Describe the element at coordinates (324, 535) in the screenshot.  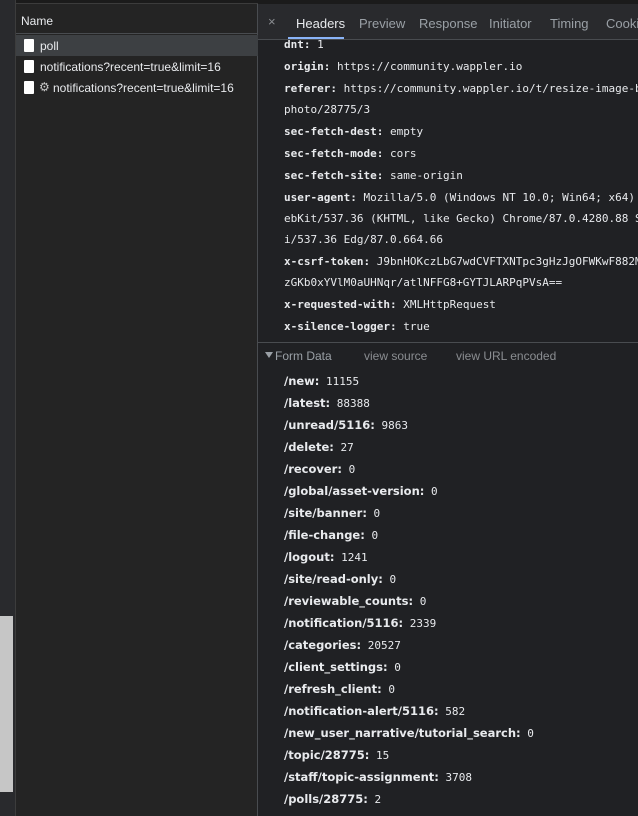
I see `form-data-key: /file-change:` at that location.